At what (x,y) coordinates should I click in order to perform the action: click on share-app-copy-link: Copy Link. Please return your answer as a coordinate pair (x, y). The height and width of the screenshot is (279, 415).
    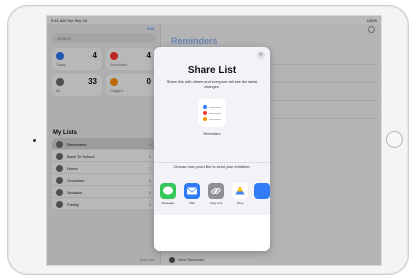
    Looking at the image, I should click on (216, 194).